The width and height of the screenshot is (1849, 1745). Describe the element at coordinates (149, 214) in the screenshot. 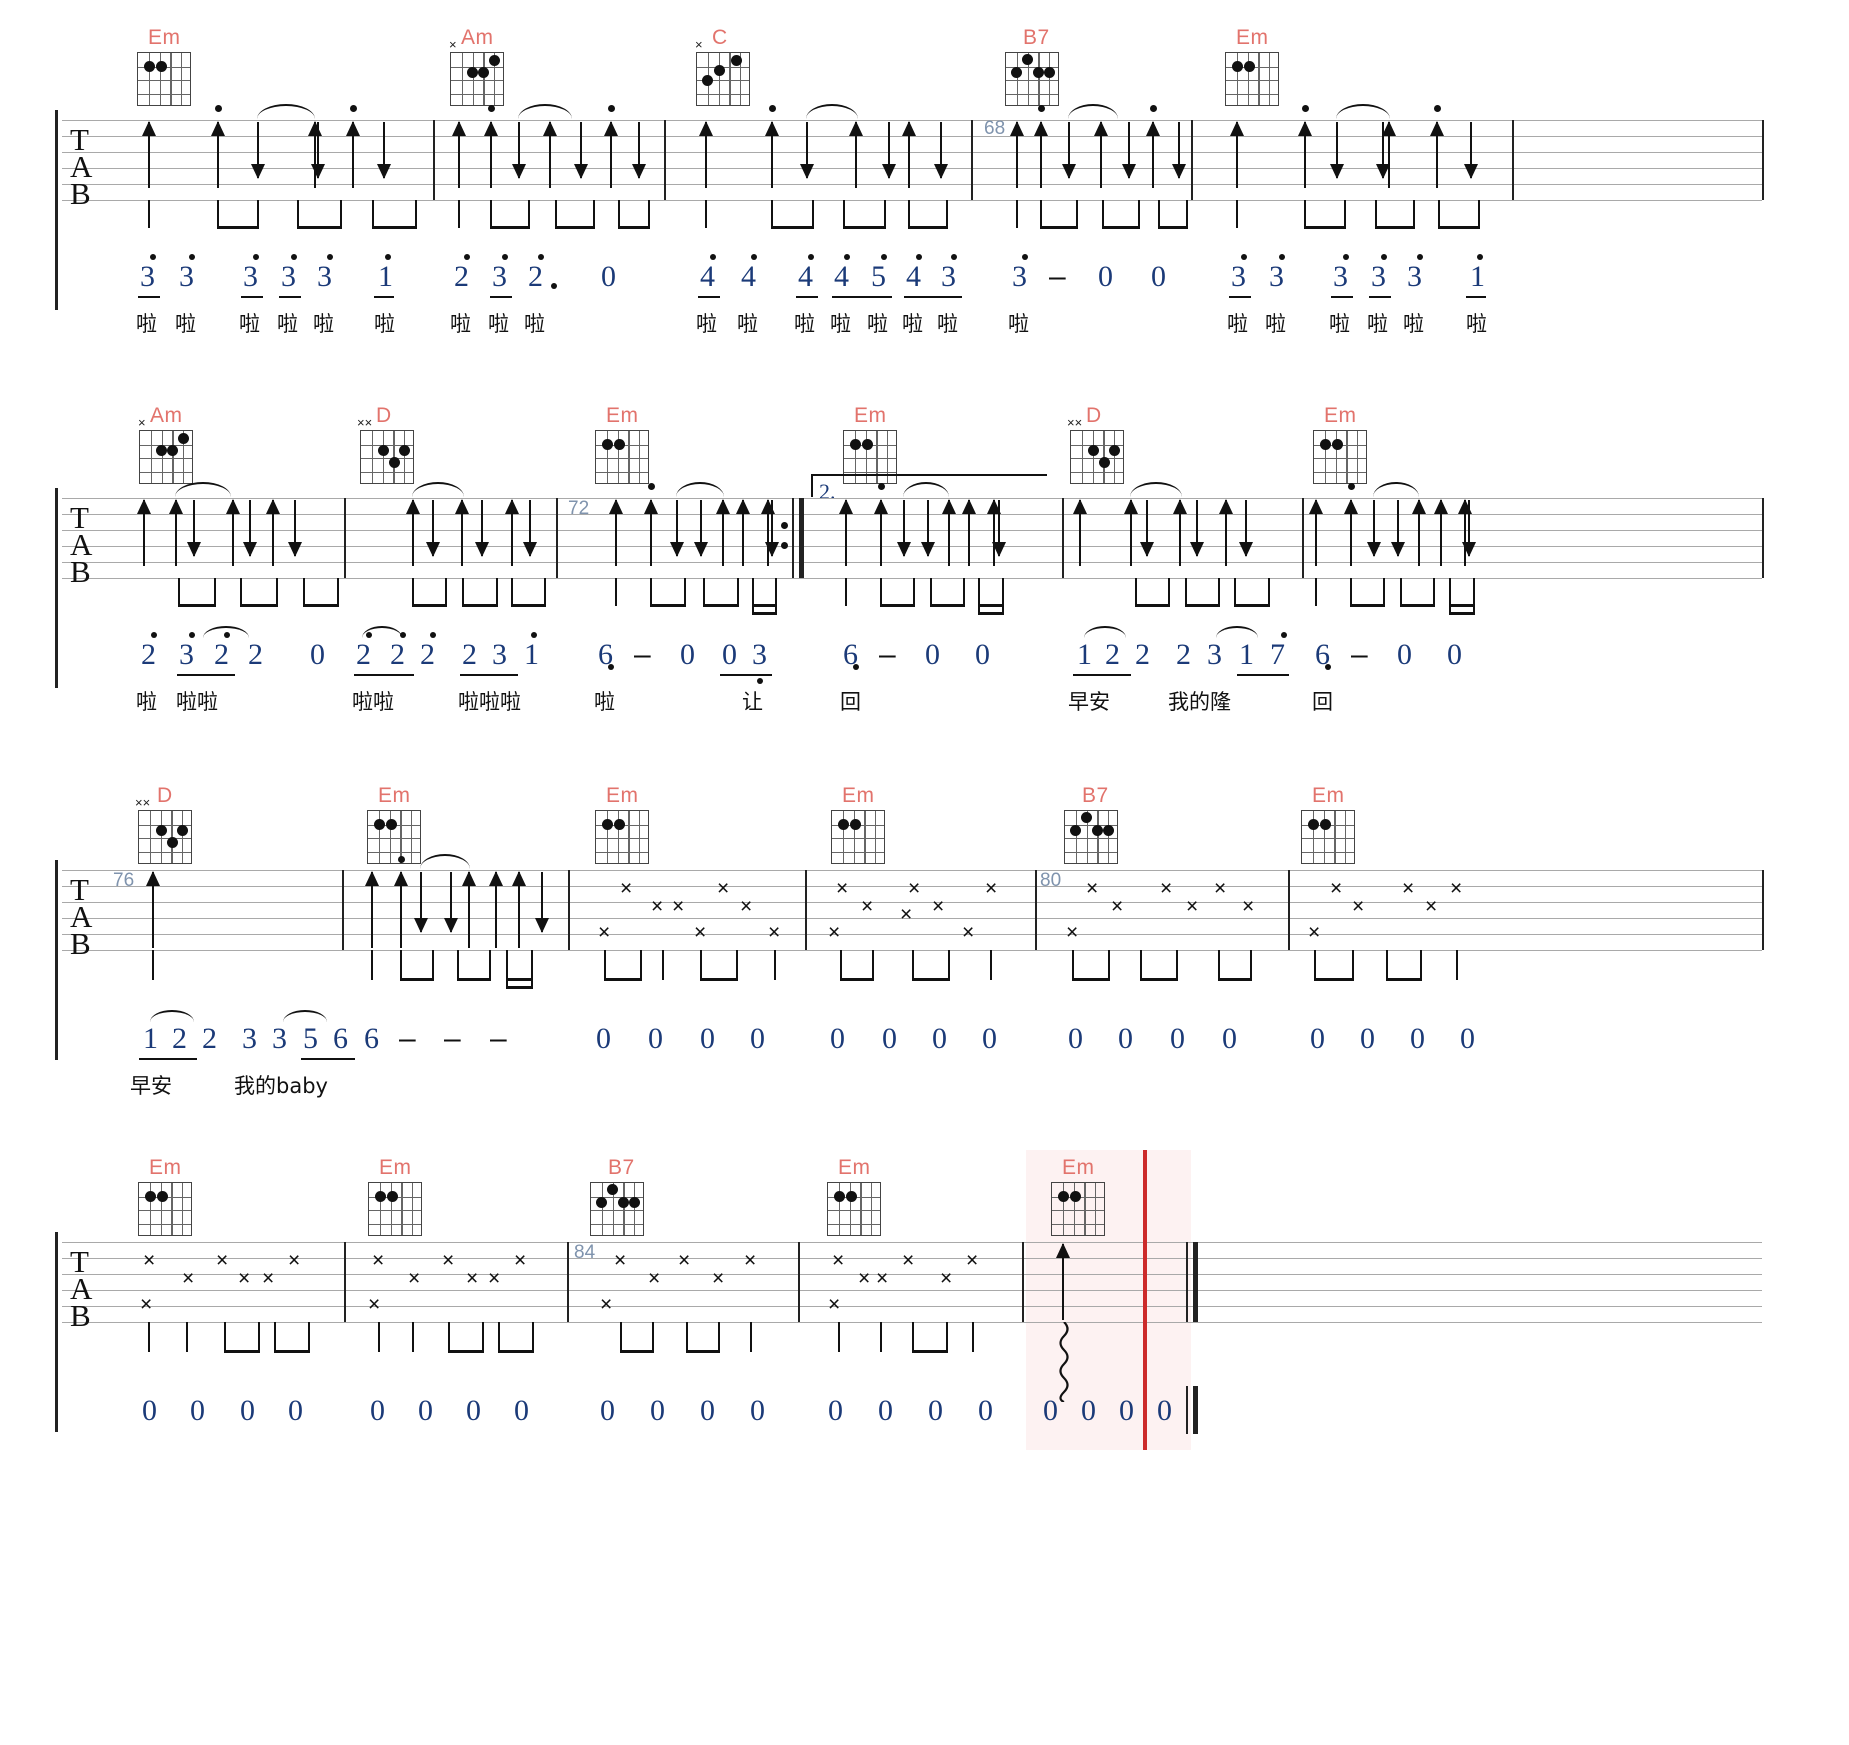

I see `rhythm-stem` at that location.